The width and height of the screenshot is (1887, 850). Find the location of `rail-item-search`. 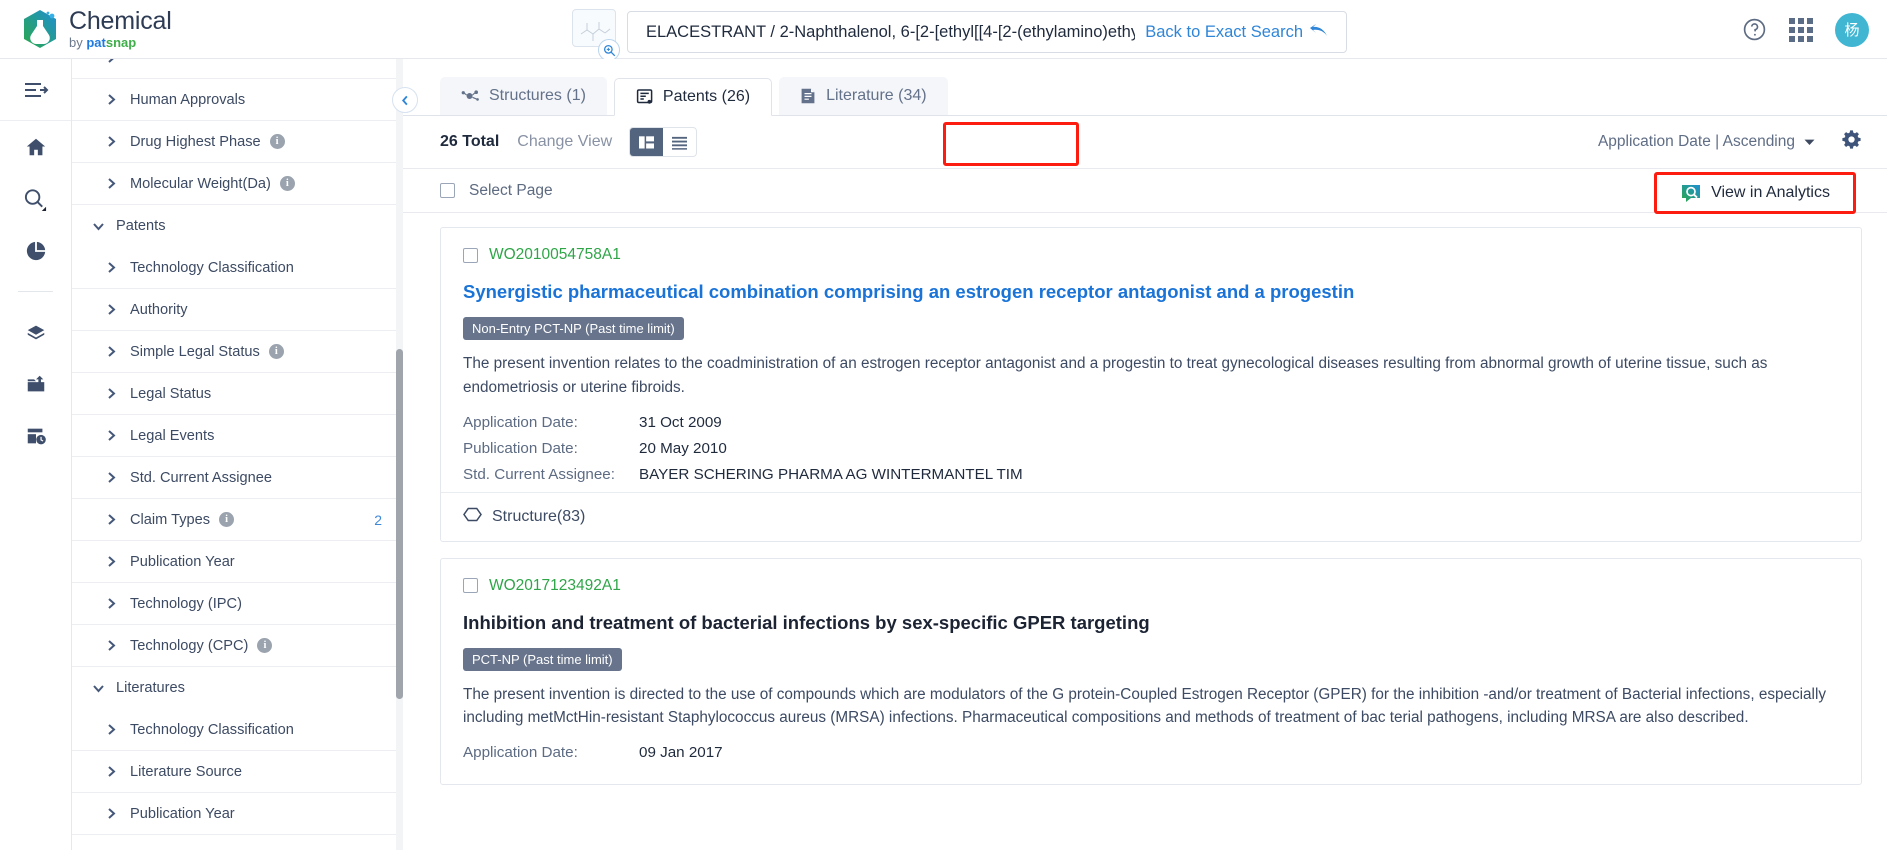

rail-item-search is located at coordinates (35, 199).